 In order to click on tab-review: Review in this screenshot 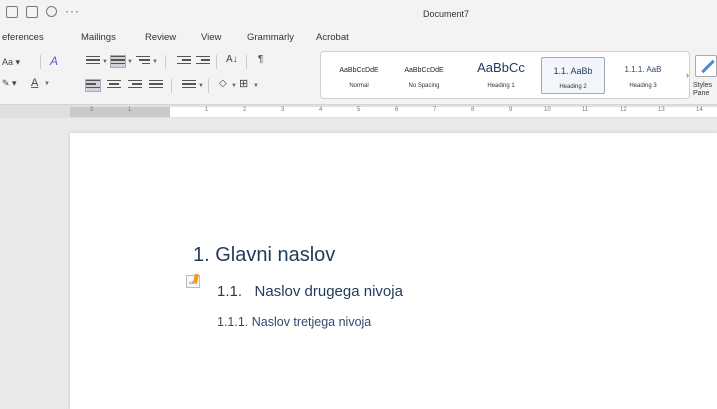, I will do `click(160, 37)`.